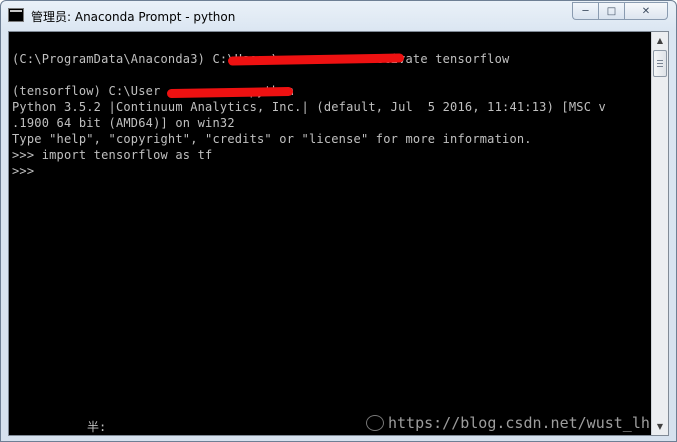 Image resolution: width=677 pixels, height=442 pixels. What do you see at coordinates (133, 17) in the screenshot?
I see `window-title: 管理员: Anaconda Prompt - python` at bounding box center [133, 17].